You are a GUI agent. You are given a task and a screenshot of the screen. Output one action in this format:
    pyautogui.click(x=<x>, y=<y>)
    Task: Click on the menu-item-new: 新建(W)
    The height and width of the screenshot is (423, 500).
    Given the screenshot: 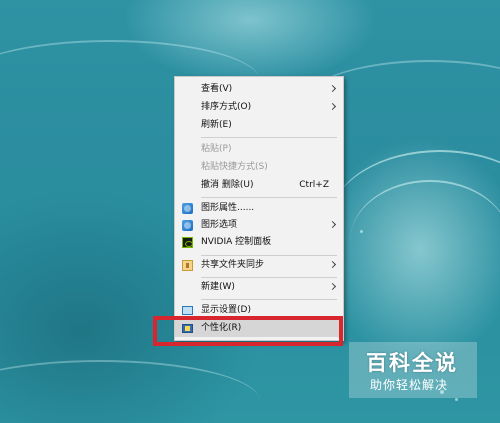 What is the action you would take?
    pyautogui.click(x=259, y=287)
    